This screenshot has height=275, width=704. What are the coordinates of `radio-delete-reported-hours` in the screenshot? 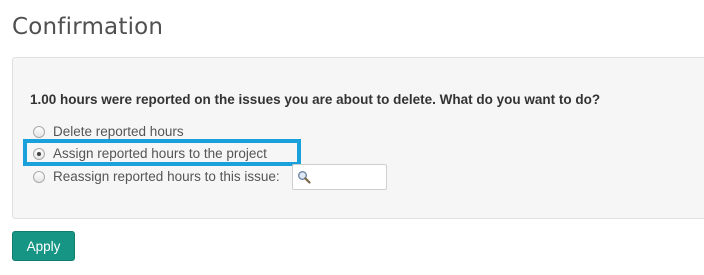 It's located at (39, 131).